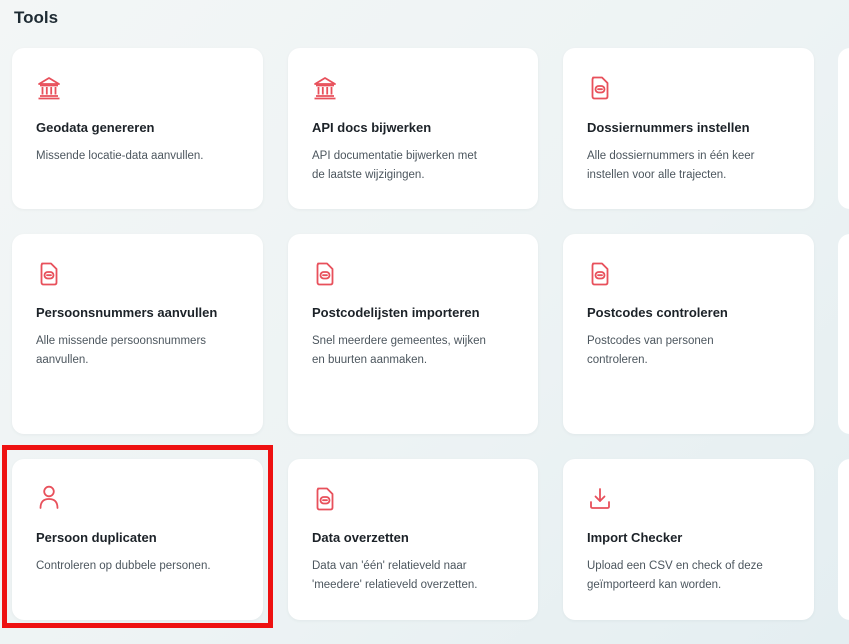  I want to click on tool-card-title: Dossiernummers instellen, so click(668, 127).